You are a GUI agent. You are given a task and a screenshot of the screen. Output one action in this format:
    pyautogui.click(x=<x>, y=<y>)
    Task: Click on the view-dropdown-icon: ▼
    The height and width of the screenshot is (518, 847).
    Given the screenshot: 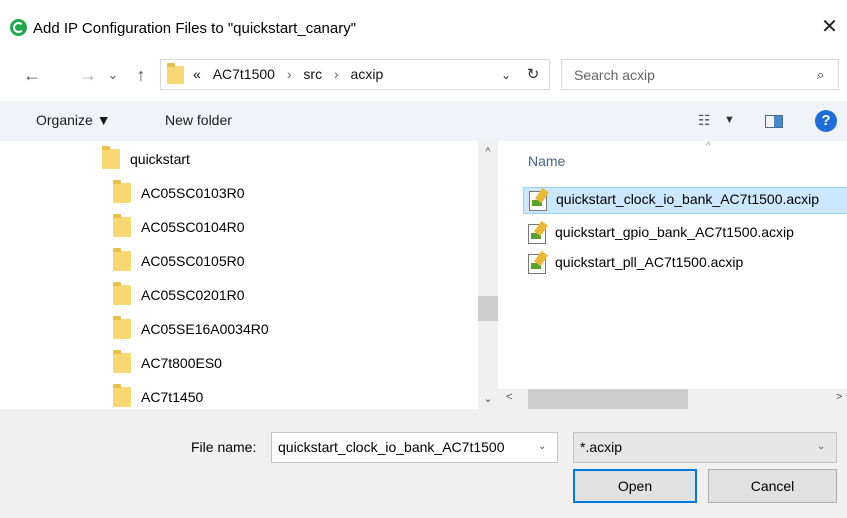 What is the action you would take?
    pyautogui.click(x=729, y=120)
    